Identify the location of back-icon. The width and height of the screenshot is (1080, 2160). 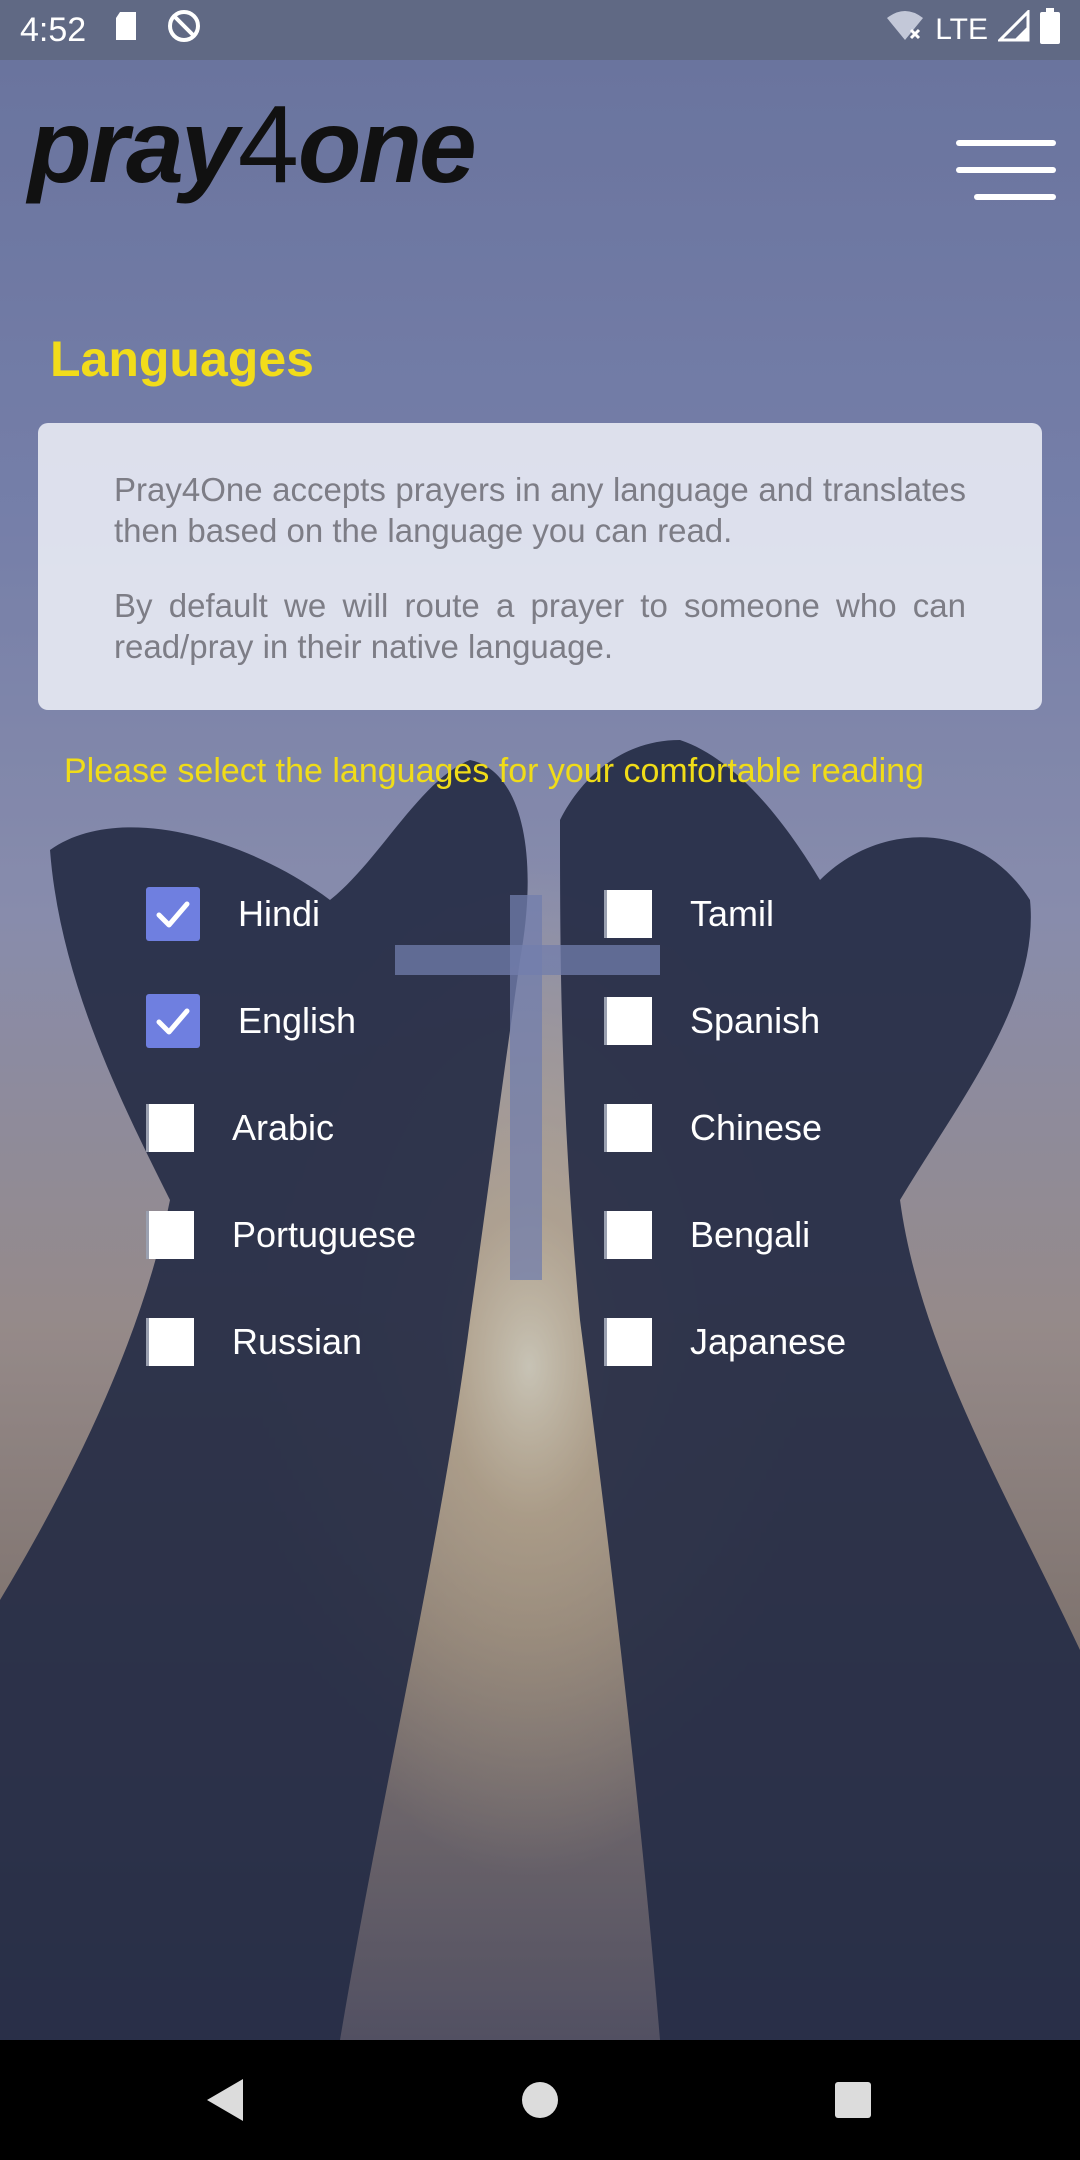
(225, 2100).